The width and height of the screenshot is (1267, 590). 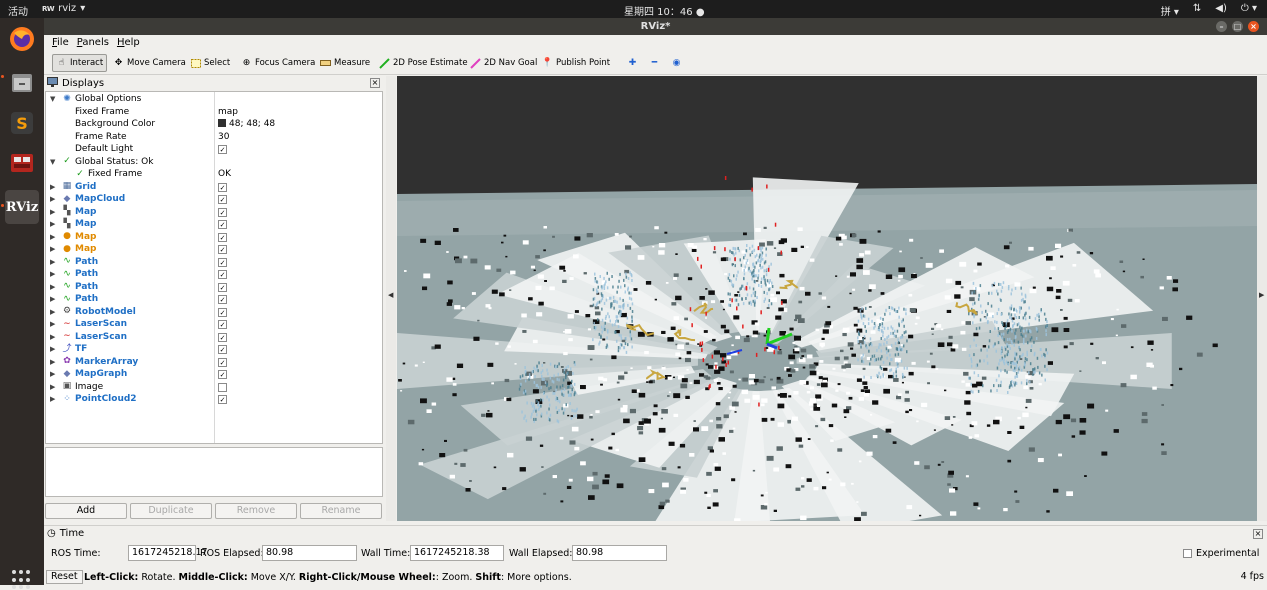 I want to click on firefox-launcher, so click(x=22, y=39).